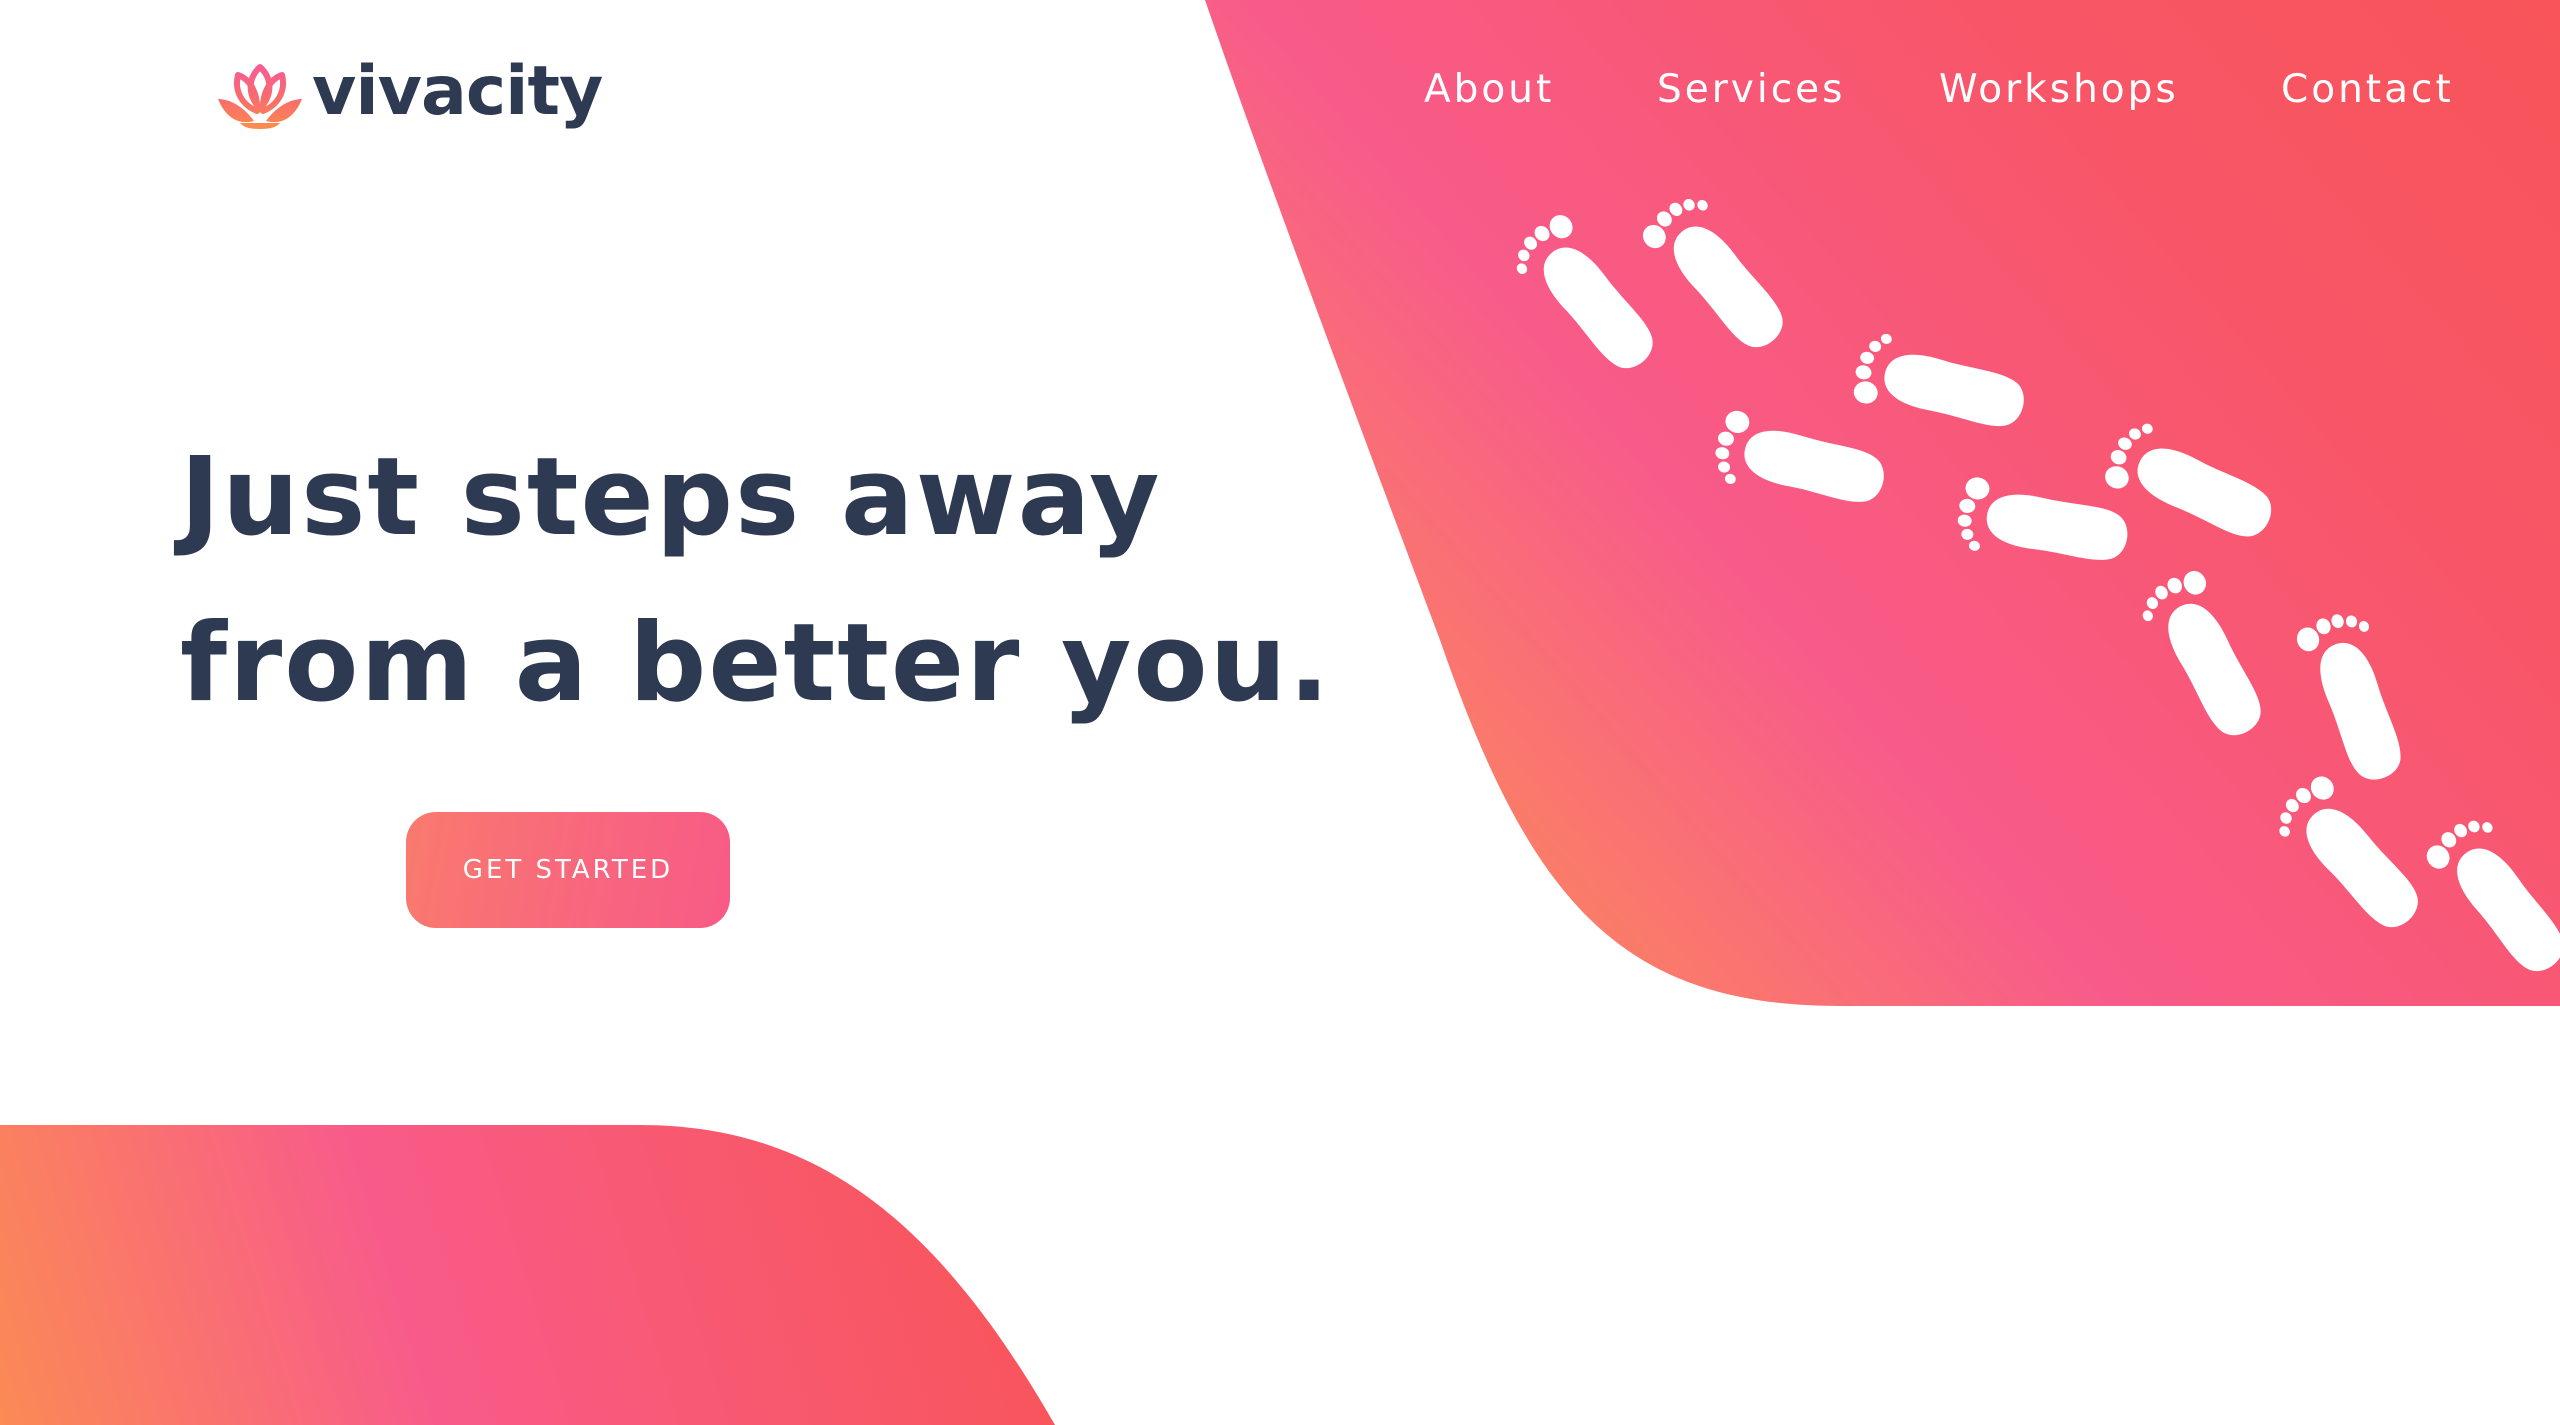 The image size is (2560, 1425). Describe the element at coordinates (568, 870) in the screenshot. I see `get-started-button: GET STARTED` at that location.